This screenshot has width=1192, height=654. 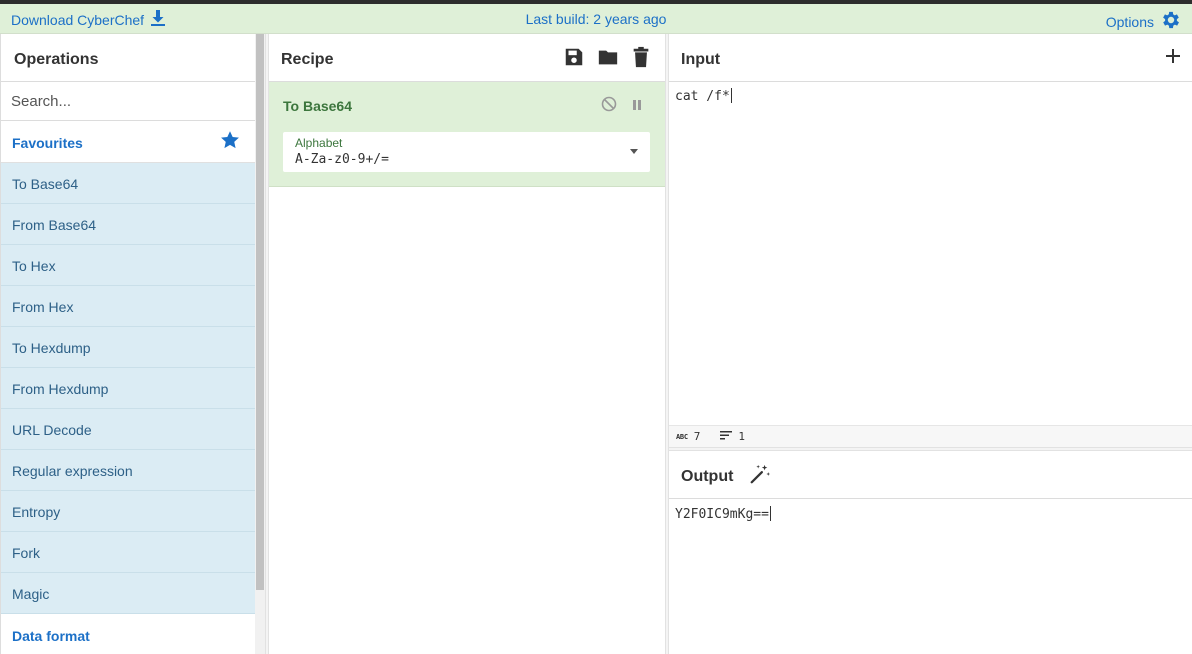 I want to click on input-status-bar: abc 7 1, so click(x=930, y=436).